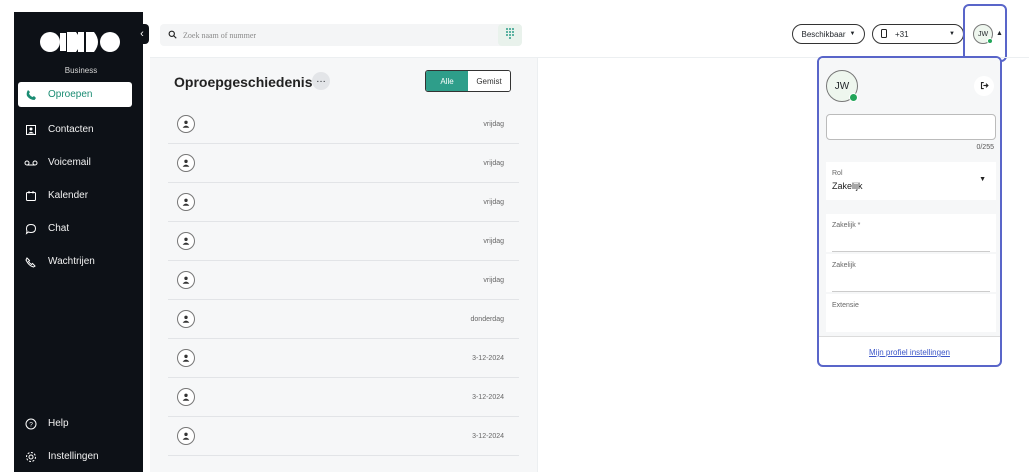 The height and width of the screenshot is (472, 1029). What do you see at coordinates (31, 130) in the screenshot?
I see `contact-card-icon` at bounding box center [31, 130].